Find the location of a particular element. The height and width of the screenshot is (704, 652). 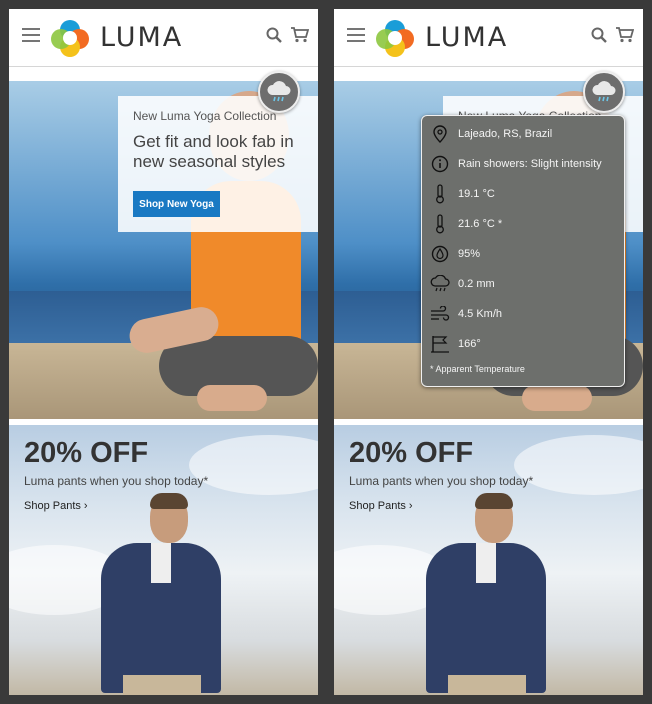

weather-location-row: Lajeado, RS, Brazil is located at coordinates (491, 134).